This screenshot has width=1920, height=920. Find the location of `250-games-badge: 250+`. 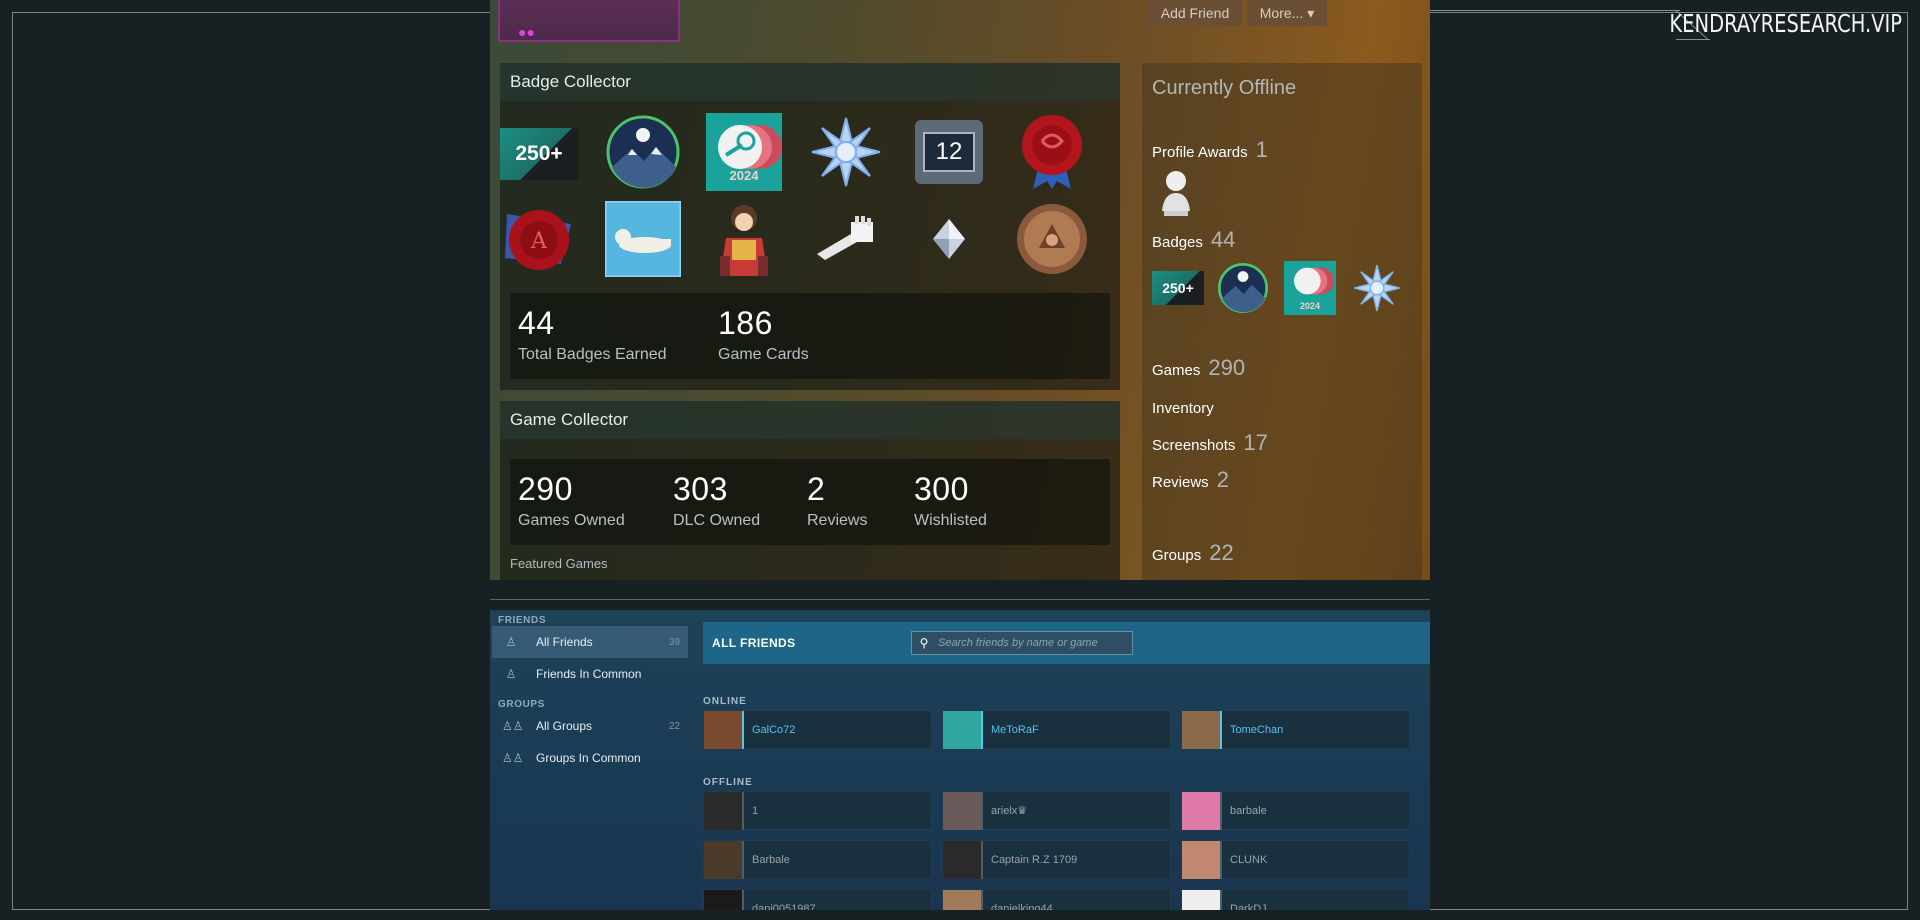

250-games-badge: 250+ is located at coordinates (539, 154).